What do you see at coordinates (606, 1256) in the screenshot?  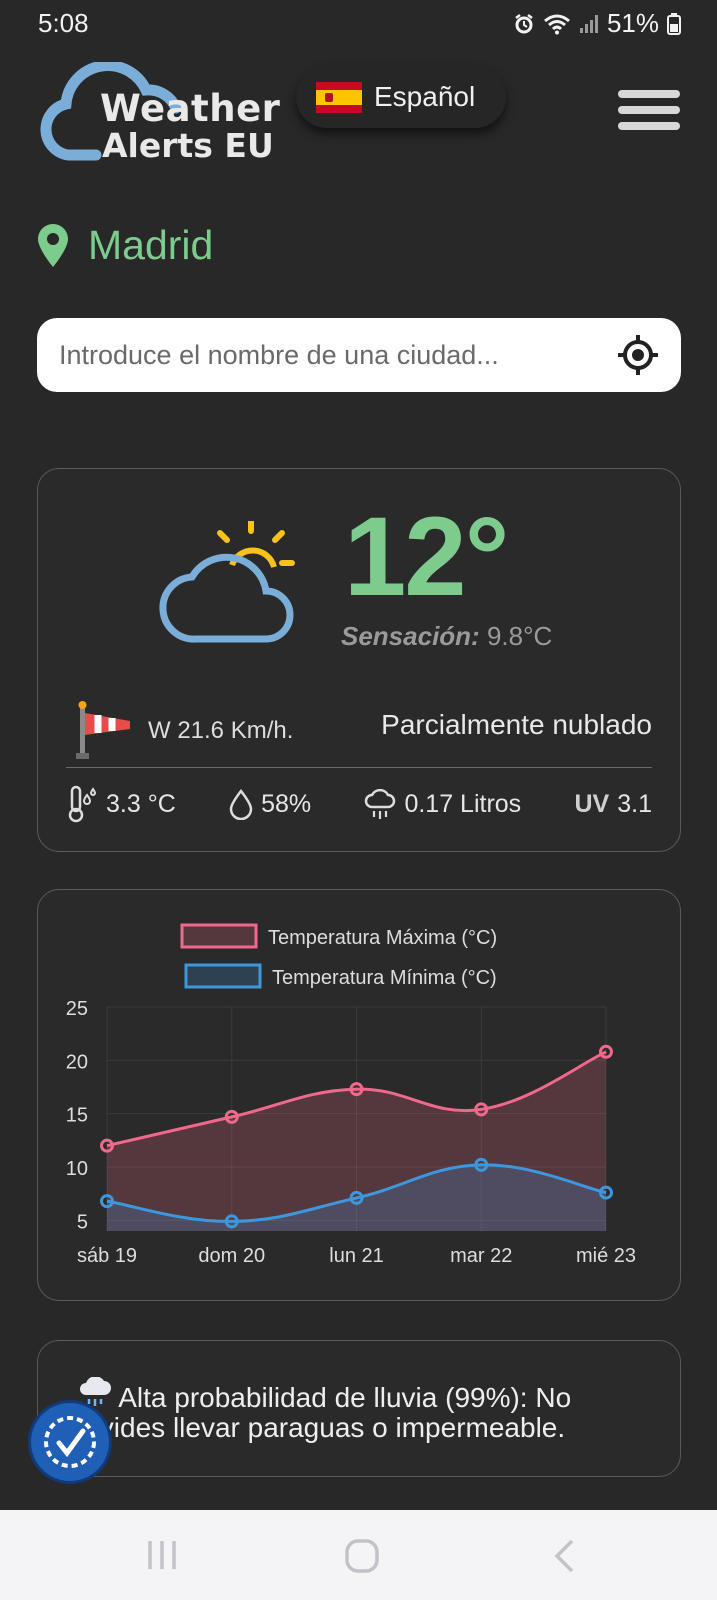 I see `x-tick-label: mié 23` at bounding box center [606, 1256].